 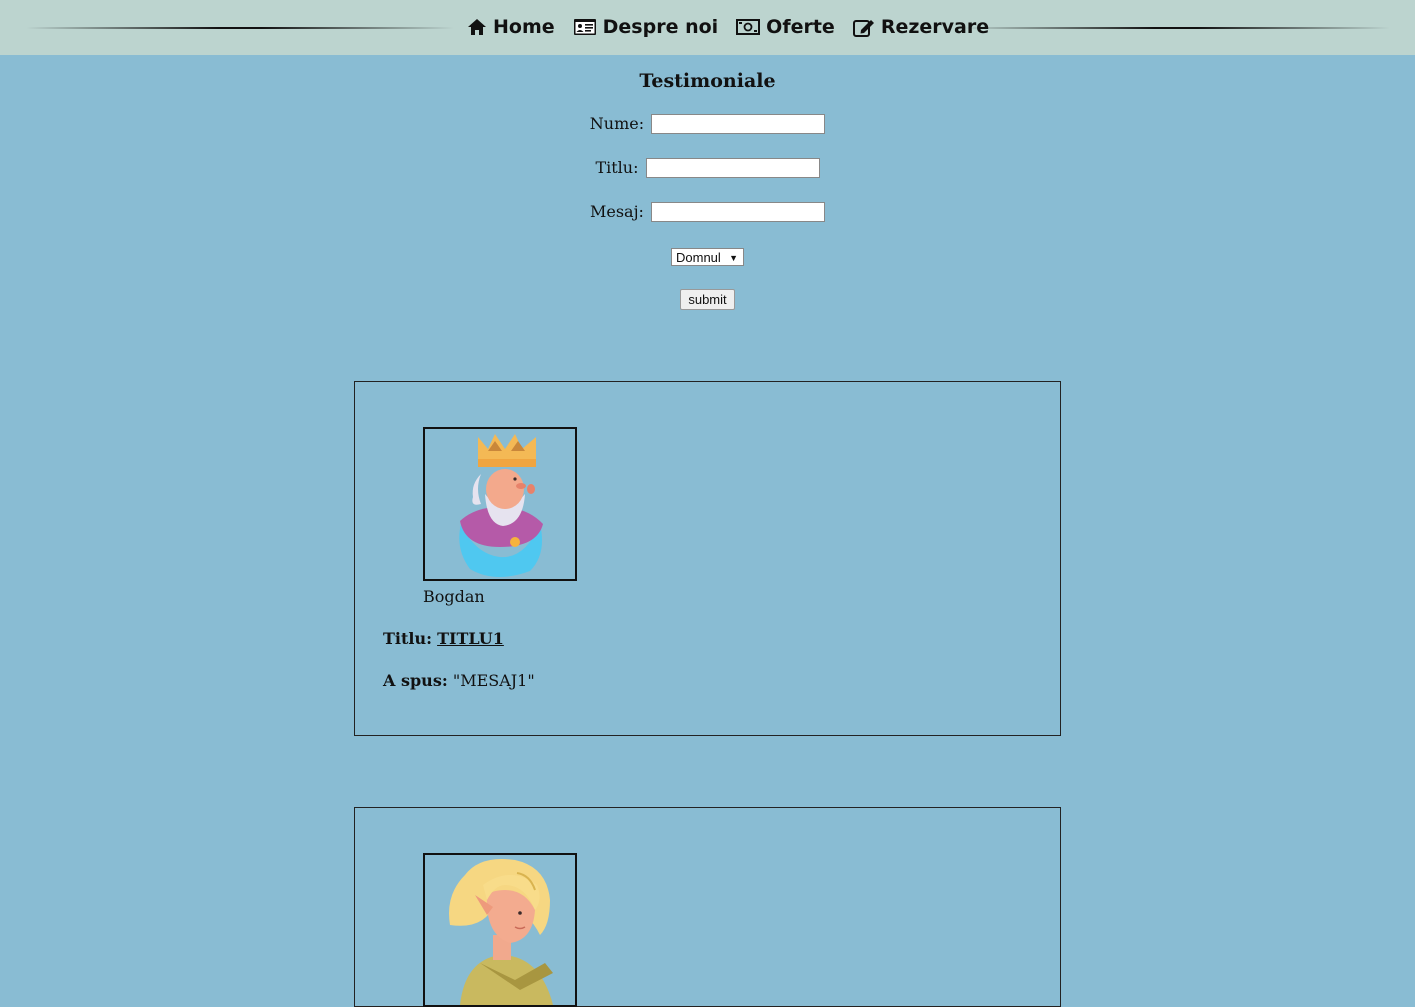 I want to click on message-input, so click(x=738, y=211).